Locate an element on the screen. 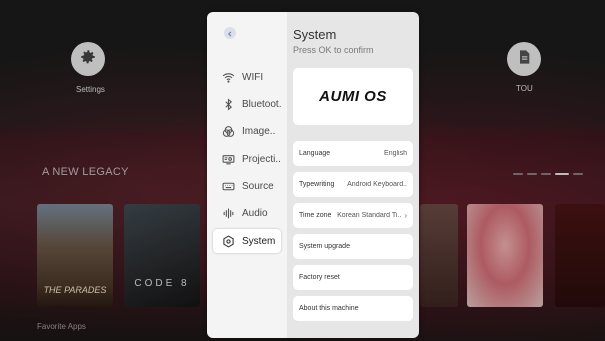 This screenshot has width=605, height=341. time-zone-row: Time zone Korean Standard Ti.. › is located at coordinates (353, 215).